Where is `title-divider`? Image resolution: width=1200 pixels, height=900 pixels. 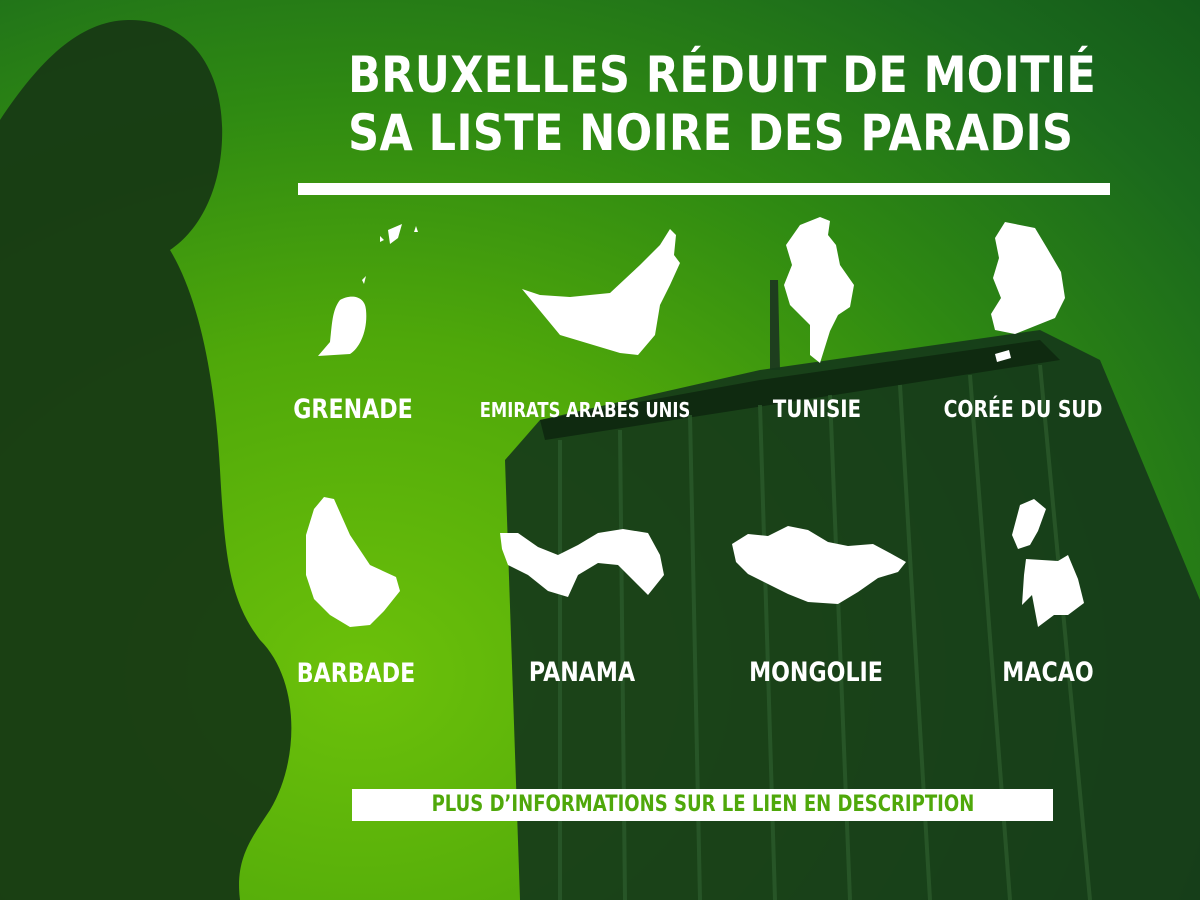
title-divider is located at coordinates (704, 189).